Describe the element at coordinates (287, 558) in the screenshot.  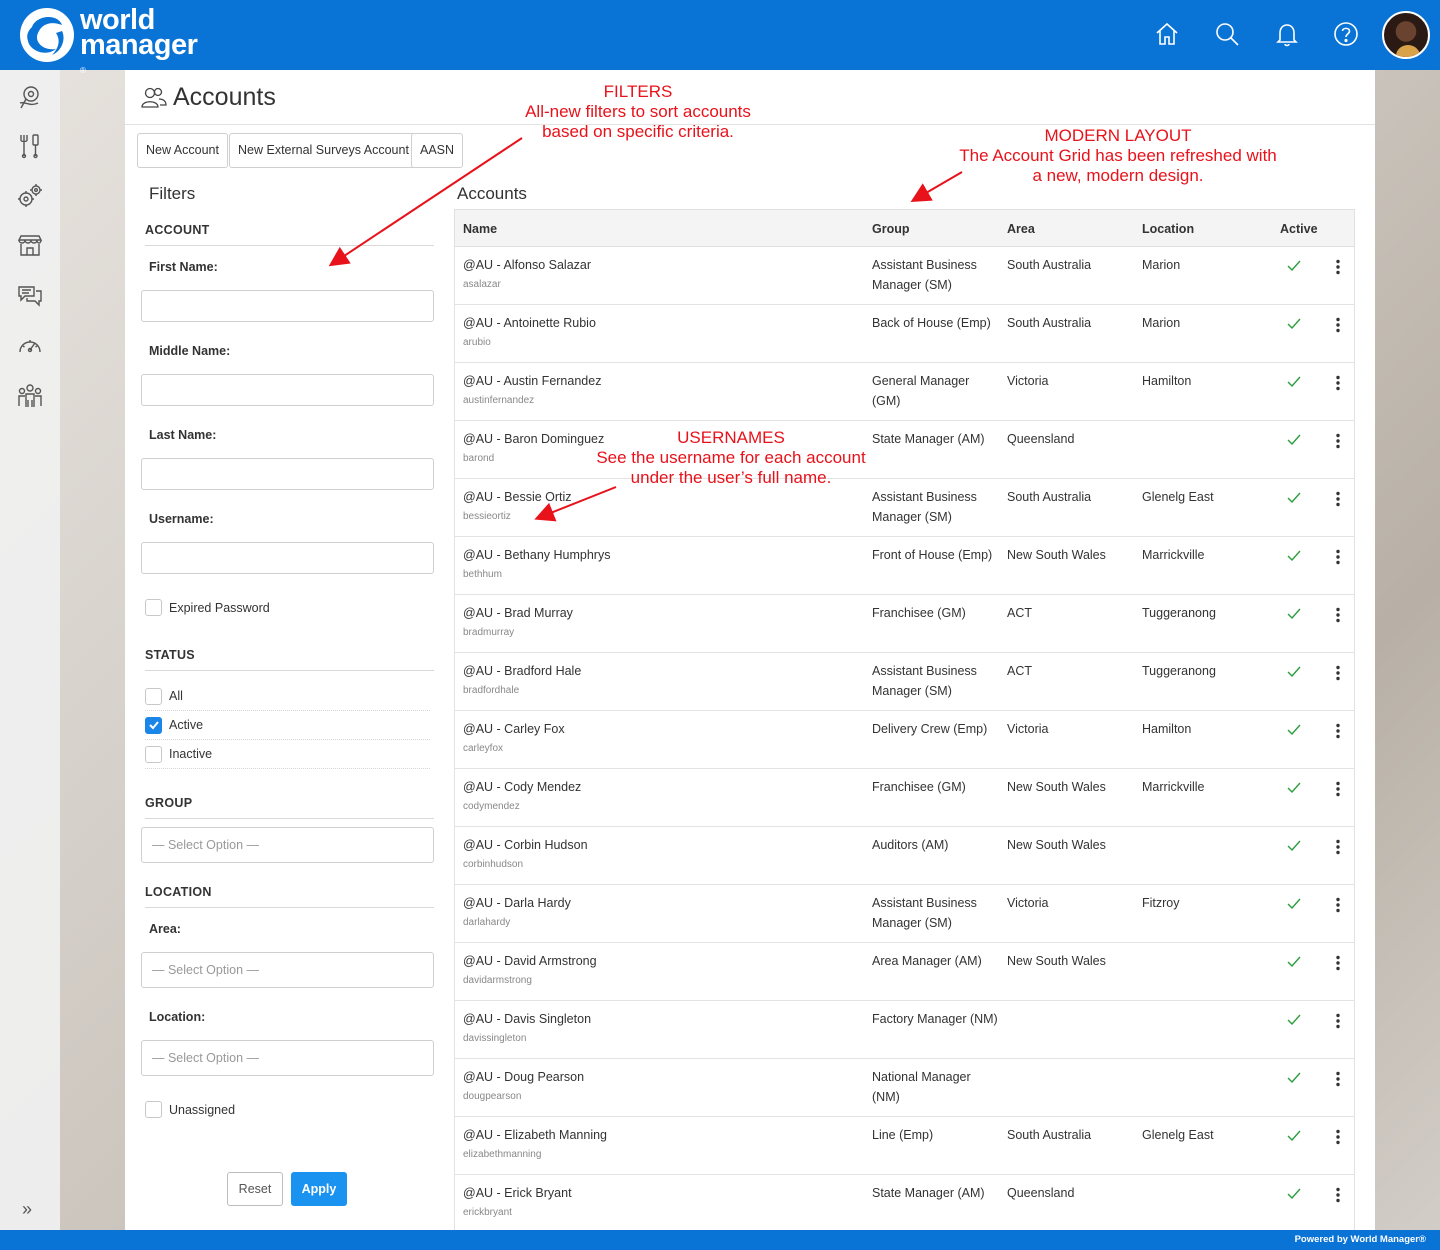
I see `username-input` at that location.